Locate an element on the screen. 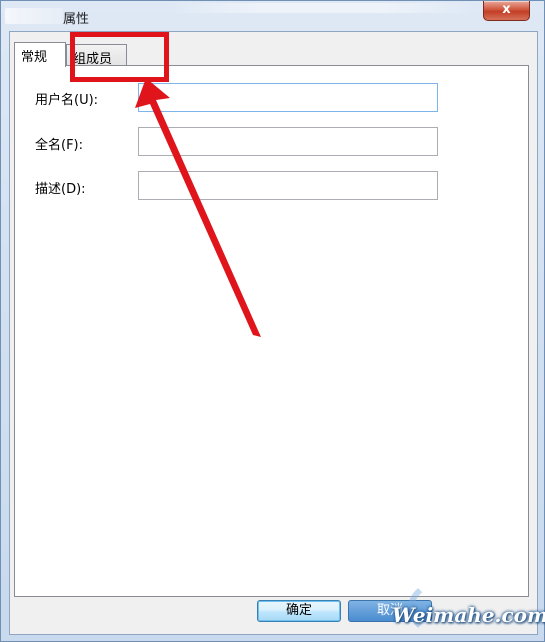  annotation-highlight-box is located at coordinates (119, 57).